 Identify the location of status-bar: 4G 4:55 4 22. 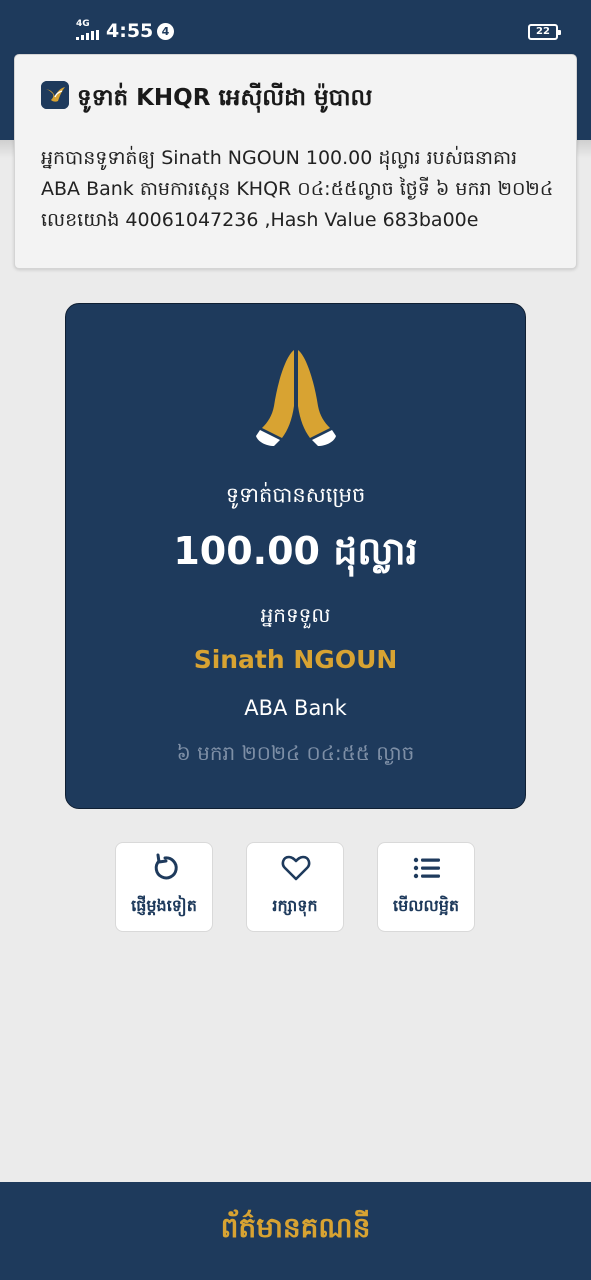
(295, 31).